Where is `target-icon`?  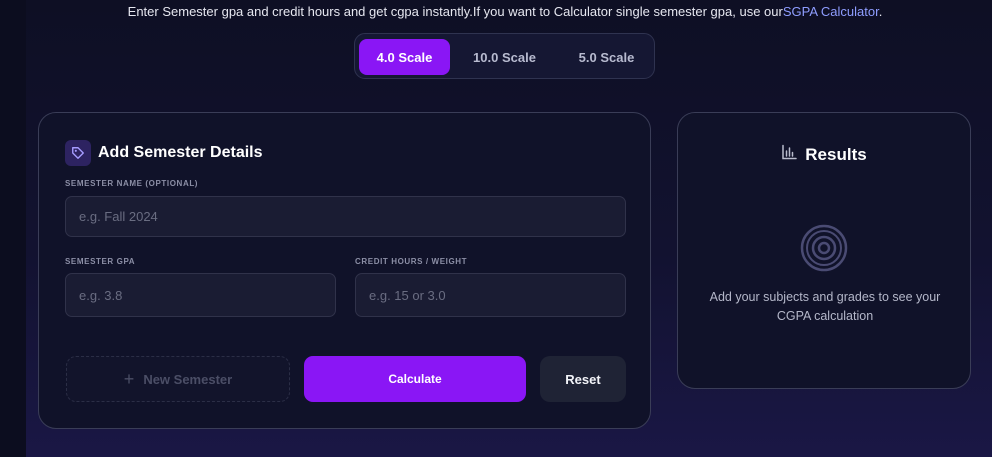
target-icon is located at coordinates (824, 248).